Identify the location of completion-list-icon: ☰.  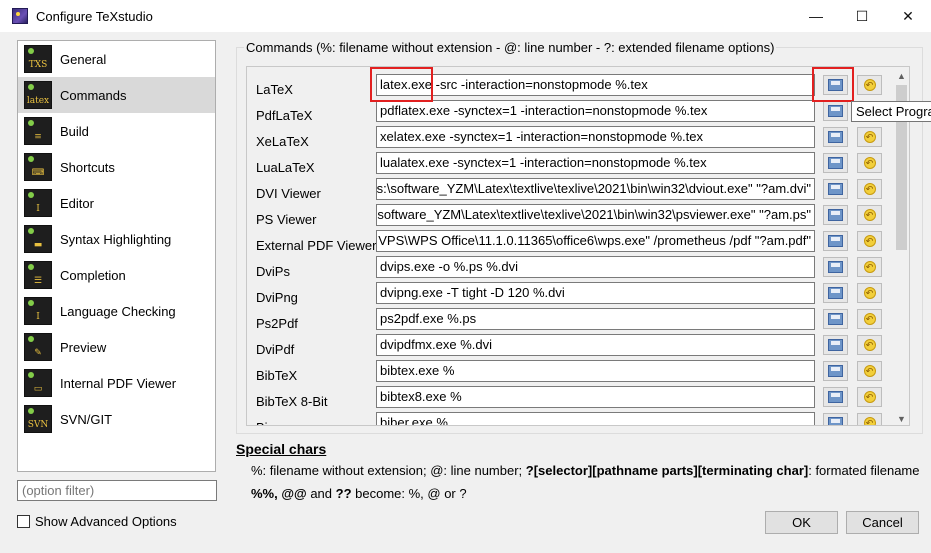
(38, 275).